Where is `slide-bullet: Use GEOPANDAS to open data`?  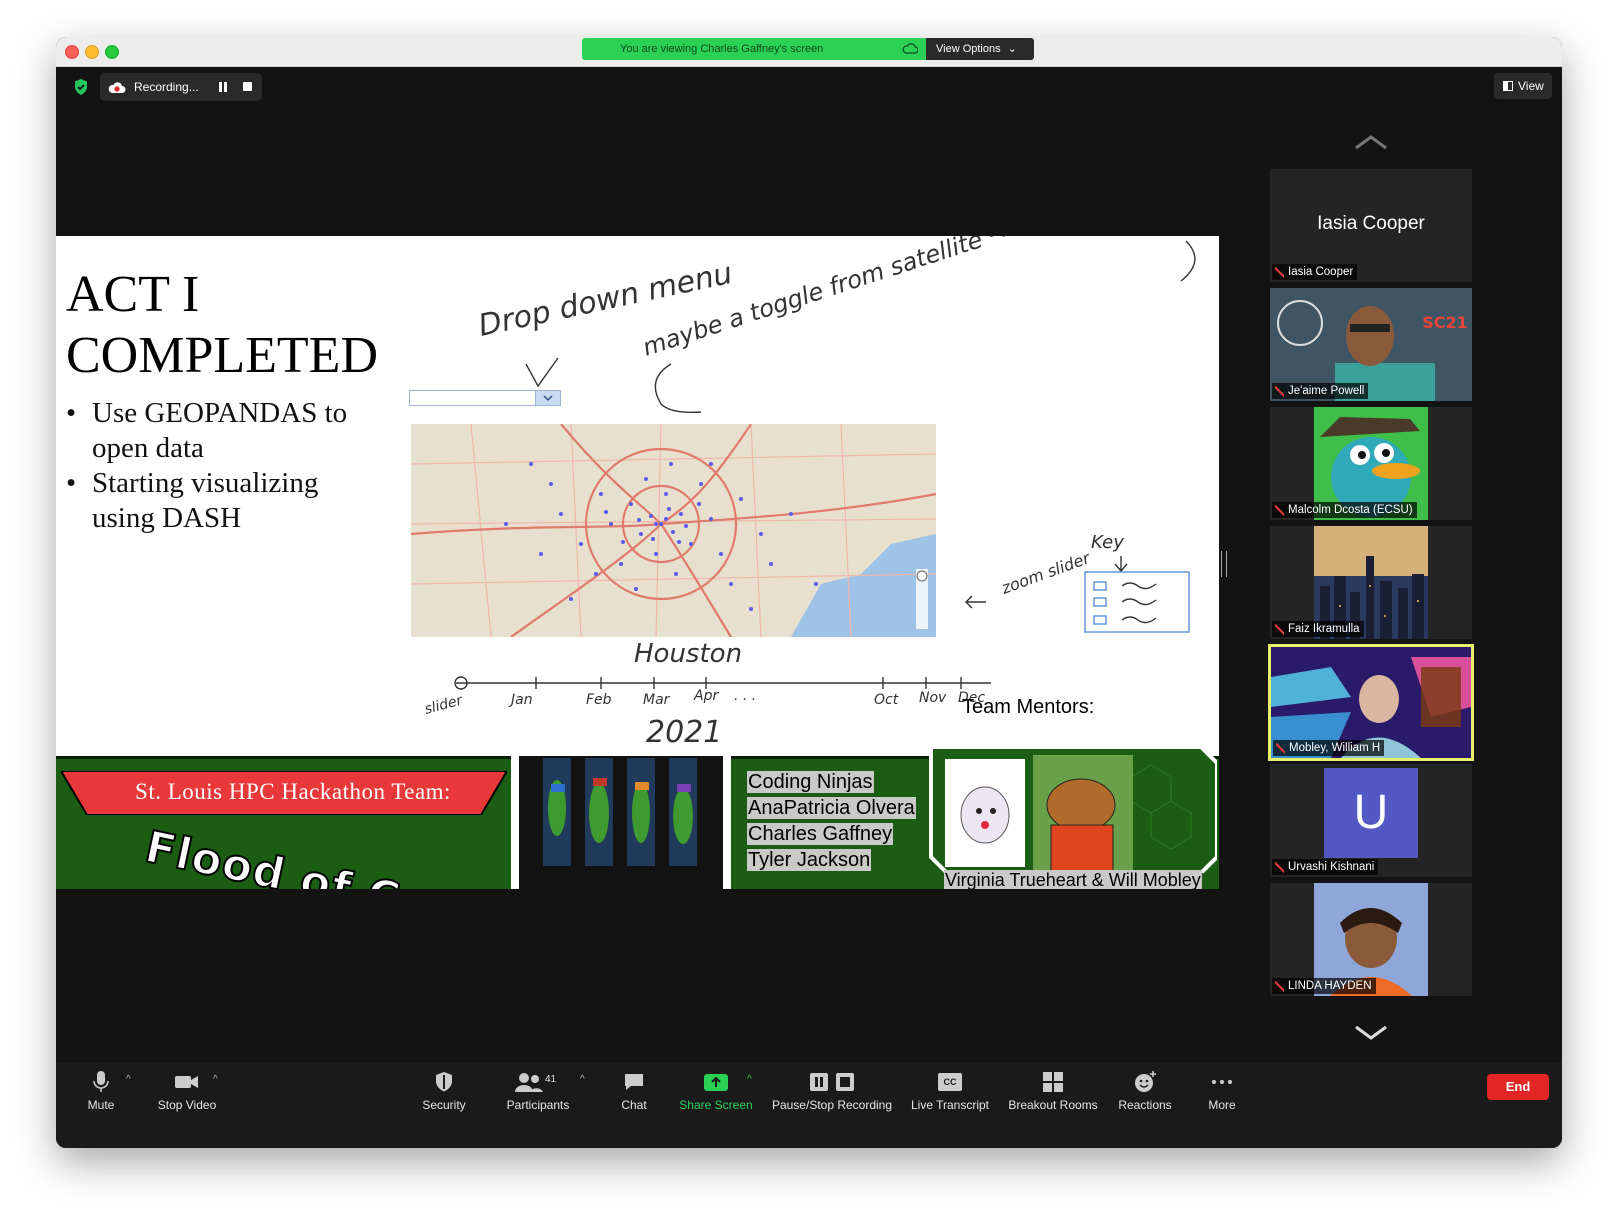 slide-bullet: Use GEOPANDAS to open data is located at coordinates (216, 431).